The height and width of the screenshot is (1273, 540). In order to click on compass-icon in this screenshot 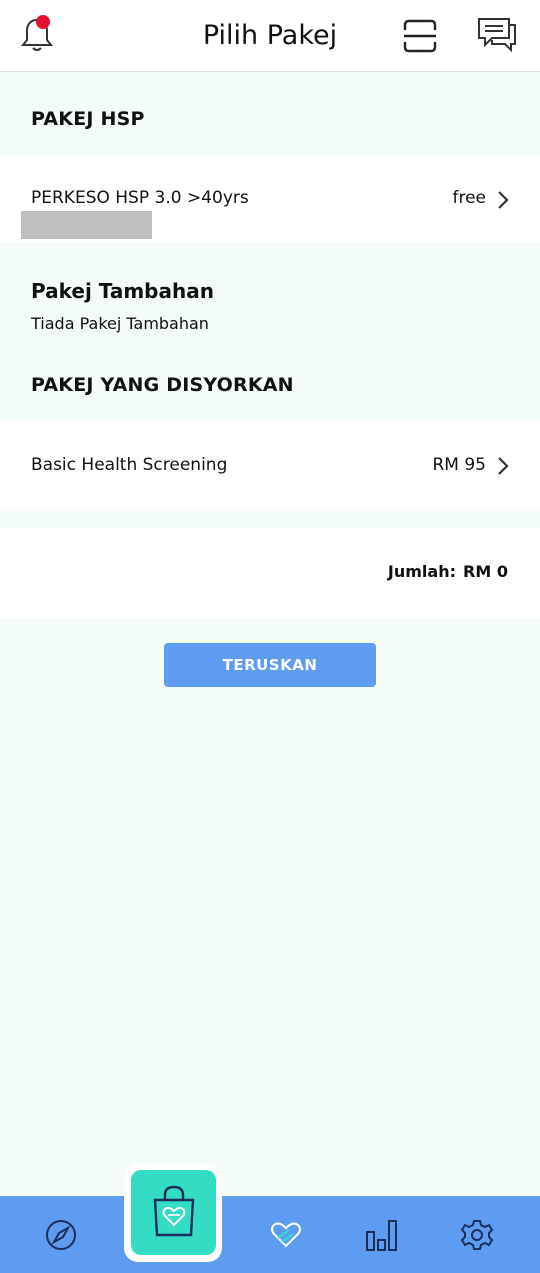, I will do `click(61, 1235)`.